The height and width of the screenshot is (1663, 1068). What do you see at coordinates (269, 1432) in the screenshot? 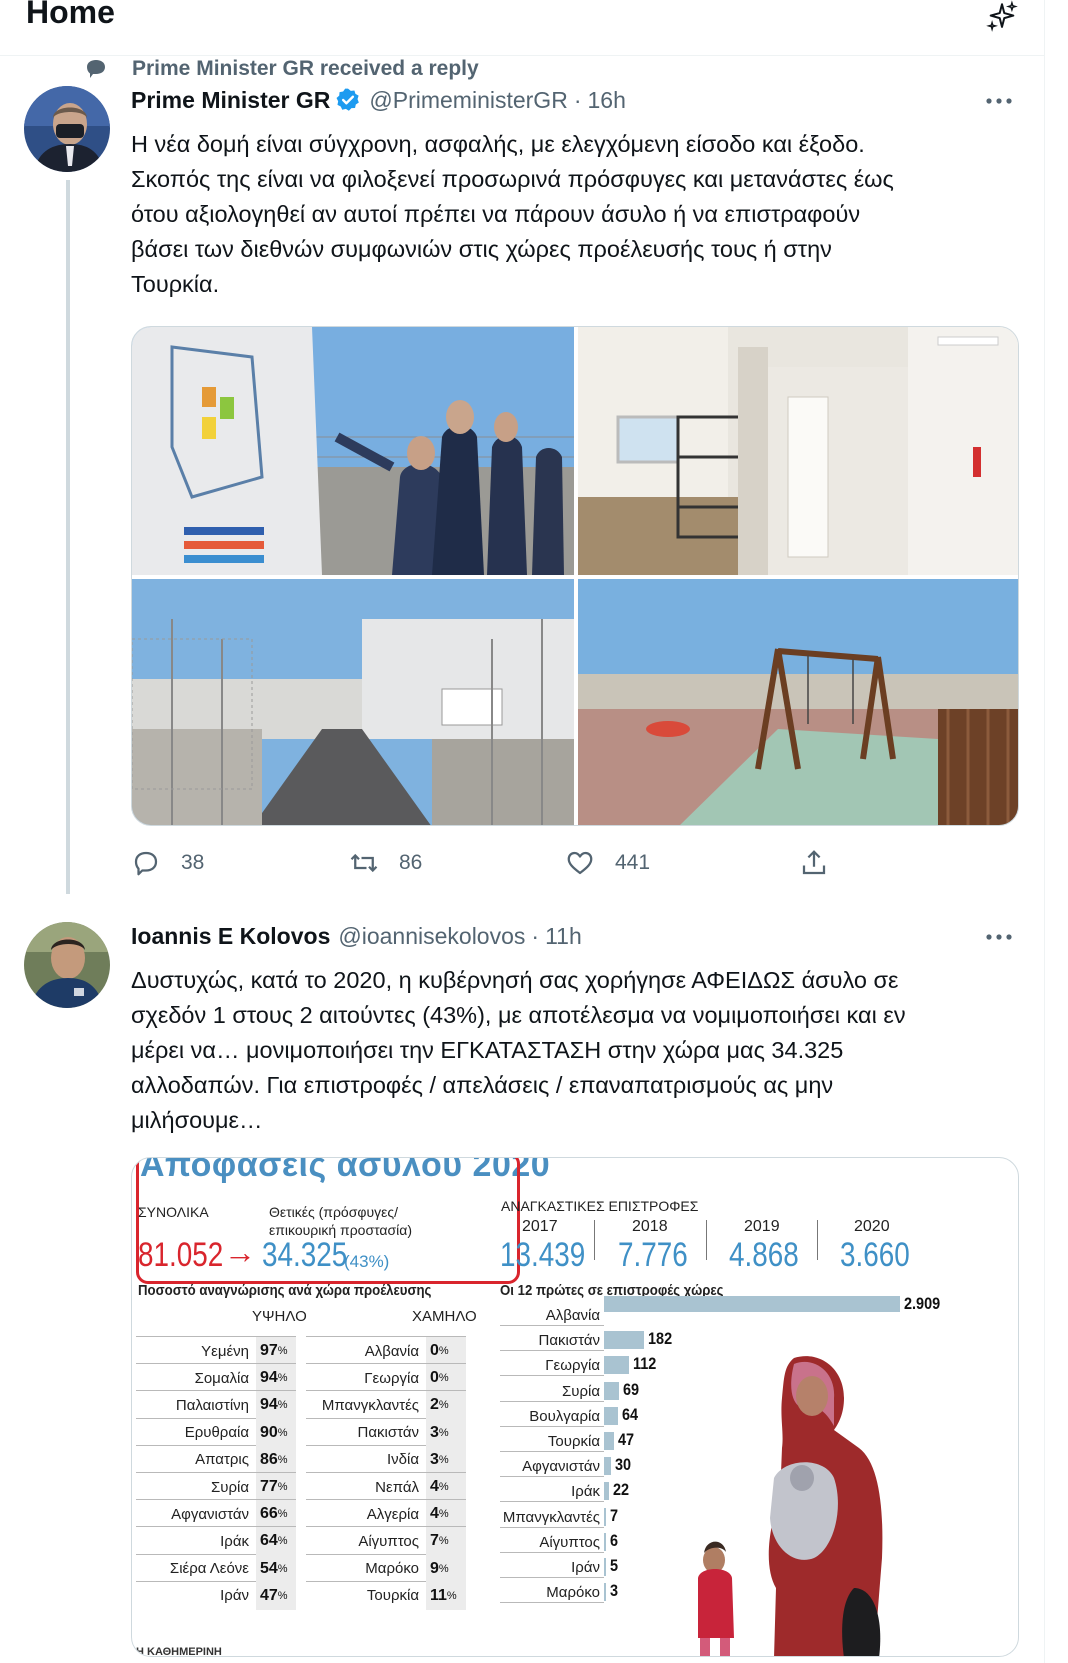
I see `percent-value: 90` at bounding box center [269, 1432].